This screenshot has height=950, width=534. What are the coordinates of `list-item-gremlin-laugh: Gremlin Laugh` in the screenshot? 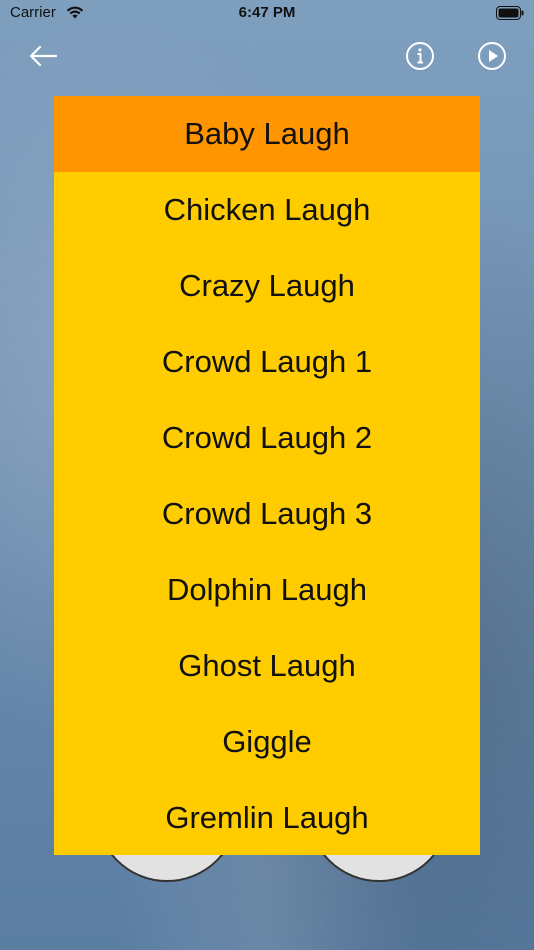 It's located at (267, 817).